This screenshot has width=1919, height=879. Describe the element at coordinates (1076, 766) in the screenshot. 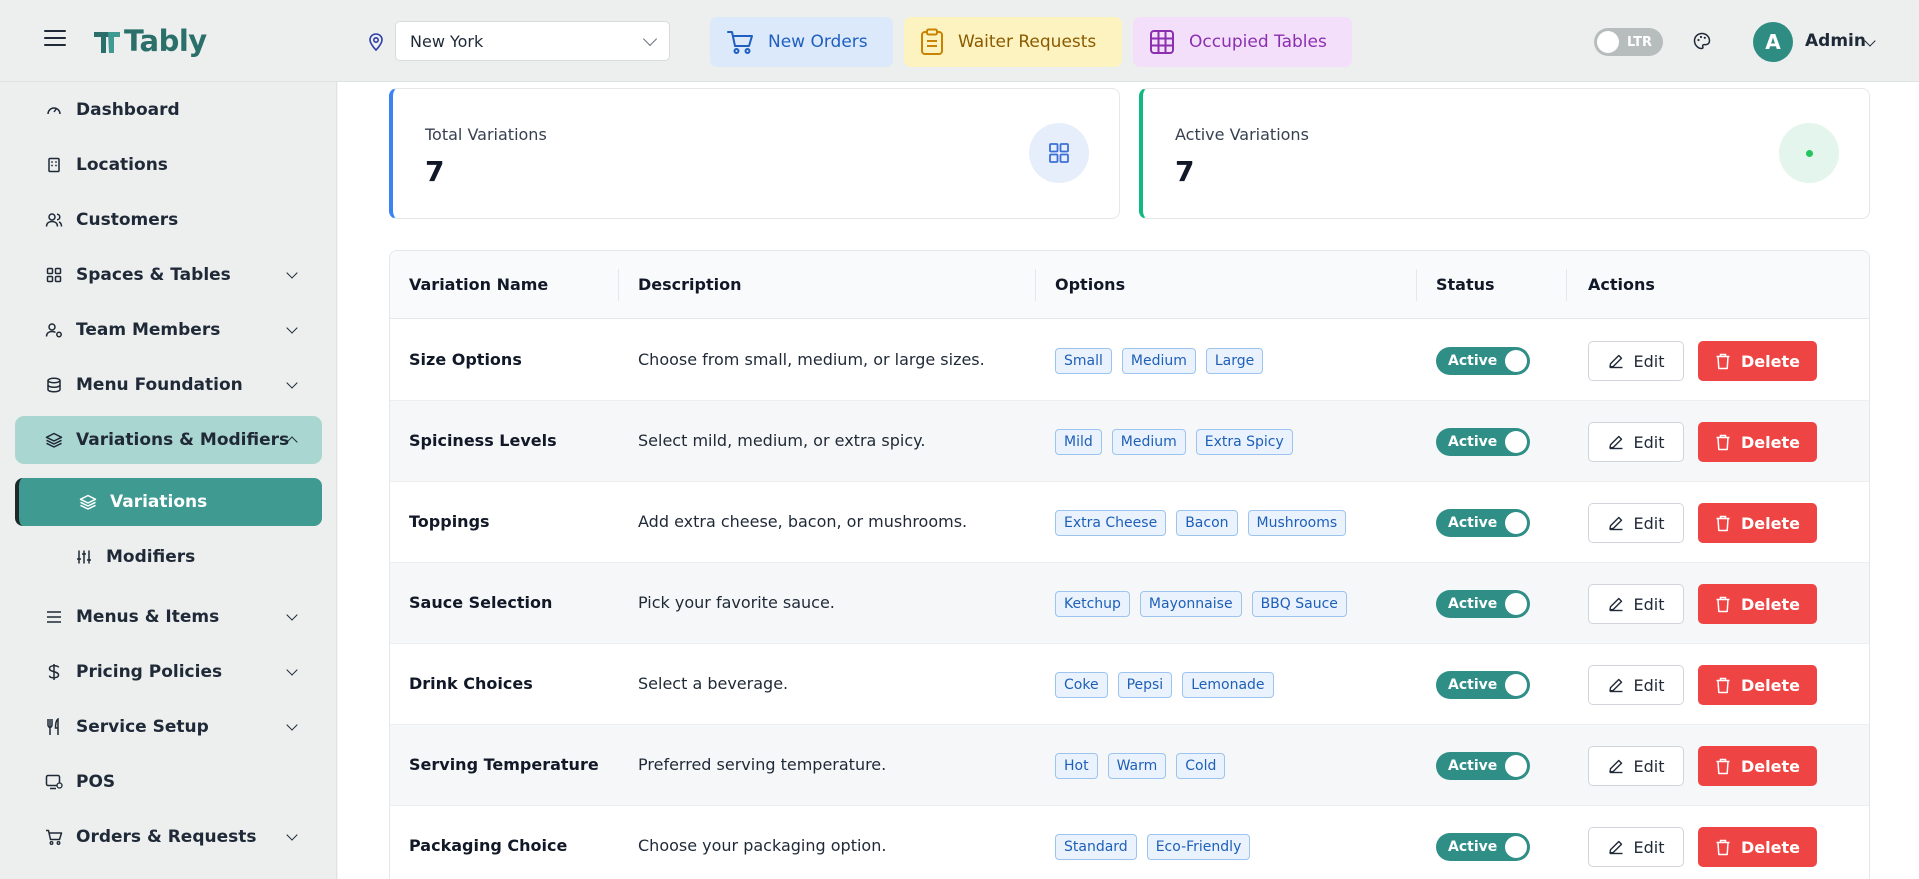

I see `option-chip: Hot` at that location.